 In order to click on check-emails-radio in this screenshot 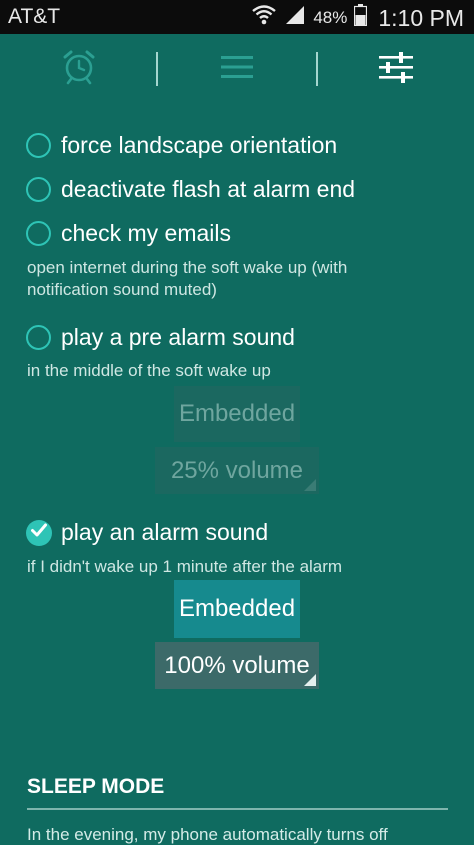, I will do `click(38, 233)`.